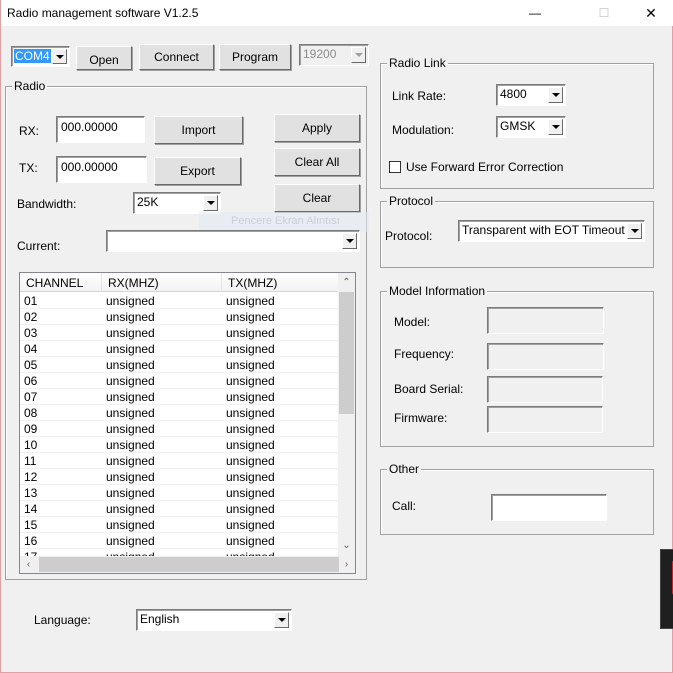 This screenshot has height=673, width=673. What do you see at coordinates (39, 246) in the screenshot?
I see `current-label: Current:` at bounding box center [39, 246].